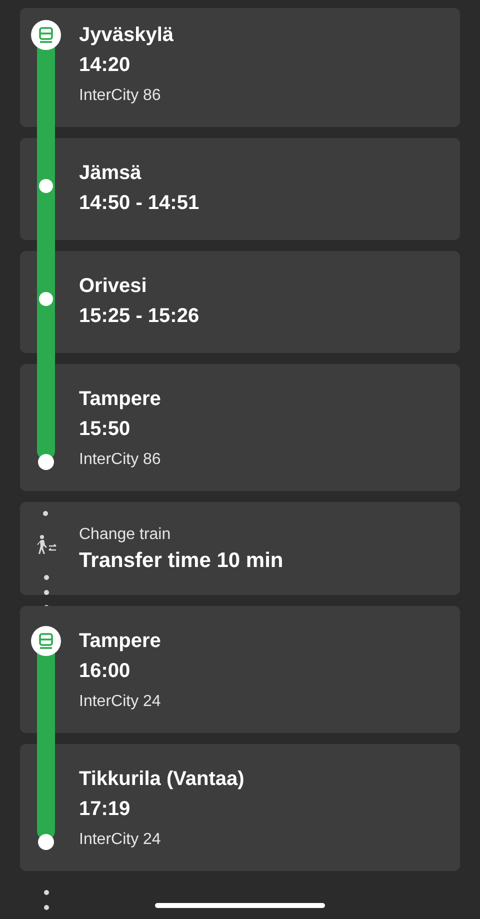 This screenshot has width=480, height=919. What do you see at coordinates (181, 561) in the screenshot?
I see `transfer-time: Transfer time 10 min` at bounding box center [181, 561].